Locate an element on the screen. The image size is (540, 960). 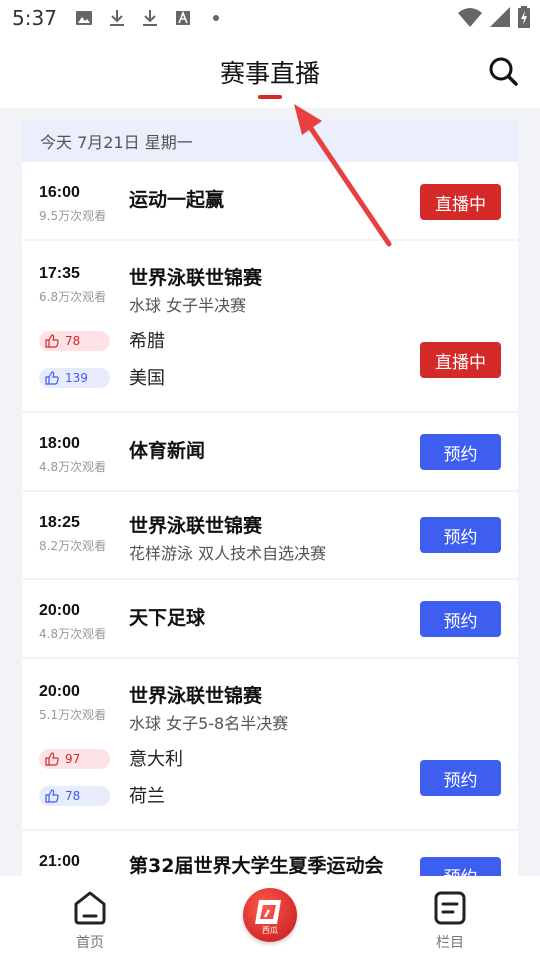
nav-columns: 栏目 is located at coordinates (450, 921).